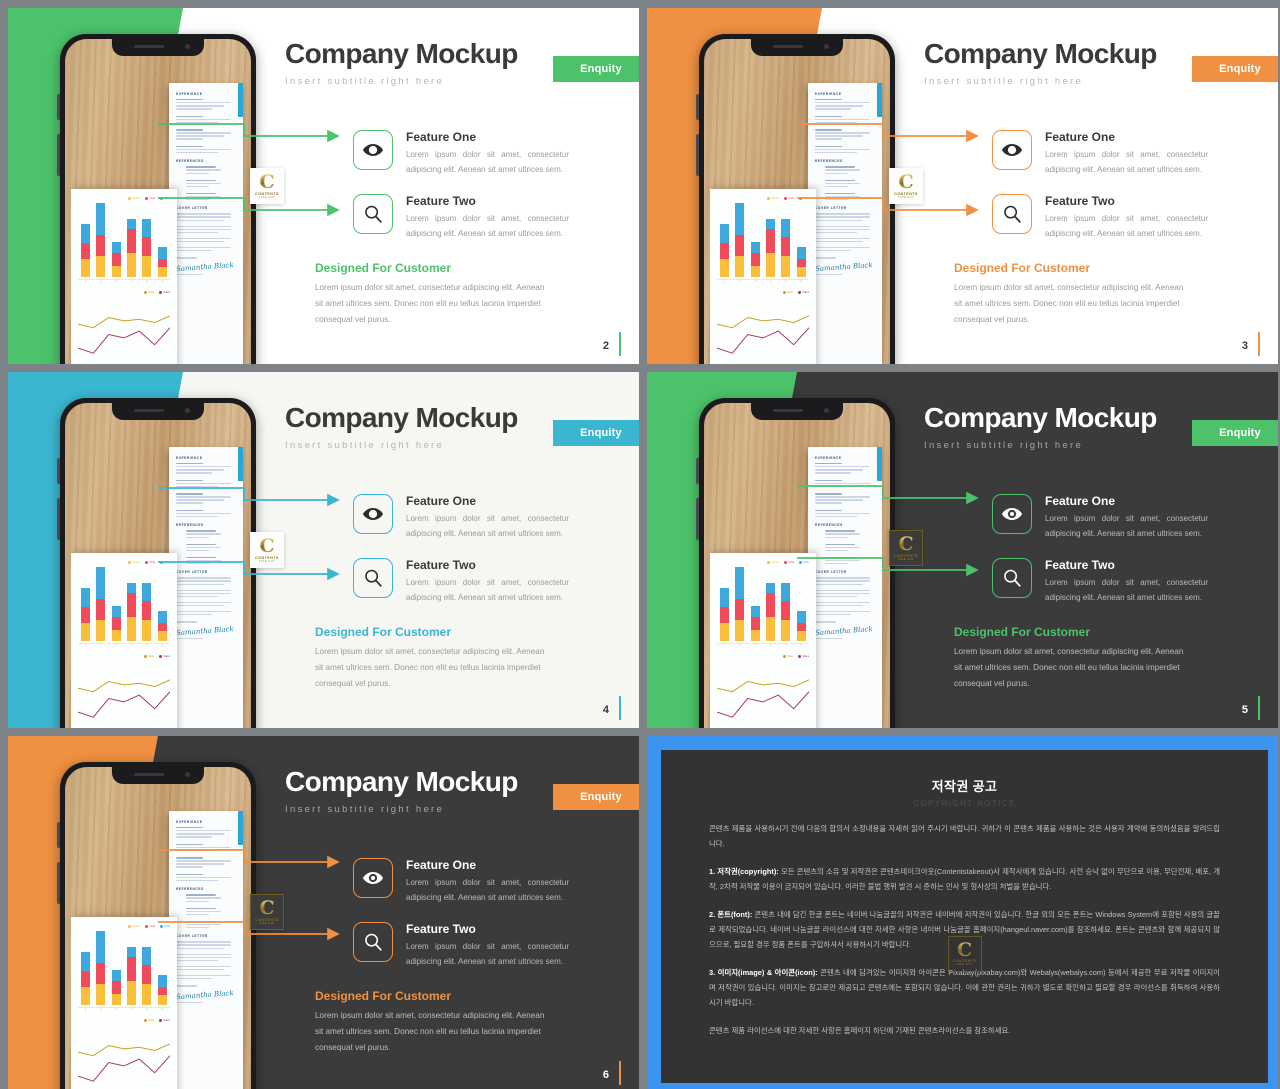 This screenshot has height=1089, width=1280. I want to click on copyright-section-3-label: 3. 이미지(image) & 아이콘(icon):, so click(765, 972).